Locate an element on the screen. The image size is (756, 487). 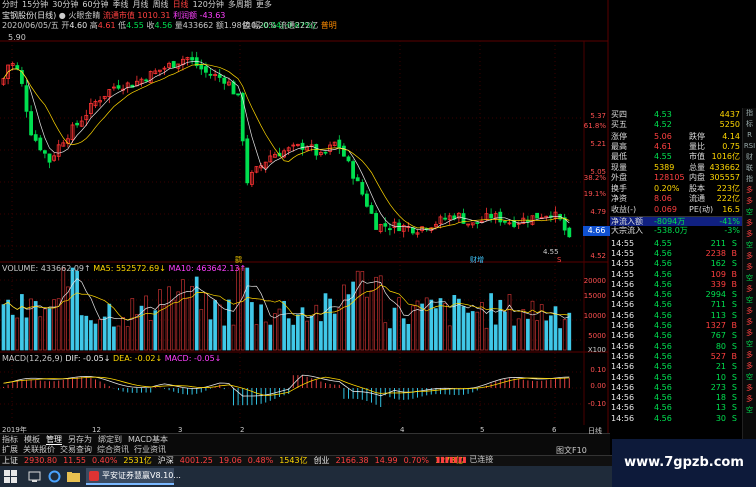
windows-start-icon is located at coordinates (10, 476).